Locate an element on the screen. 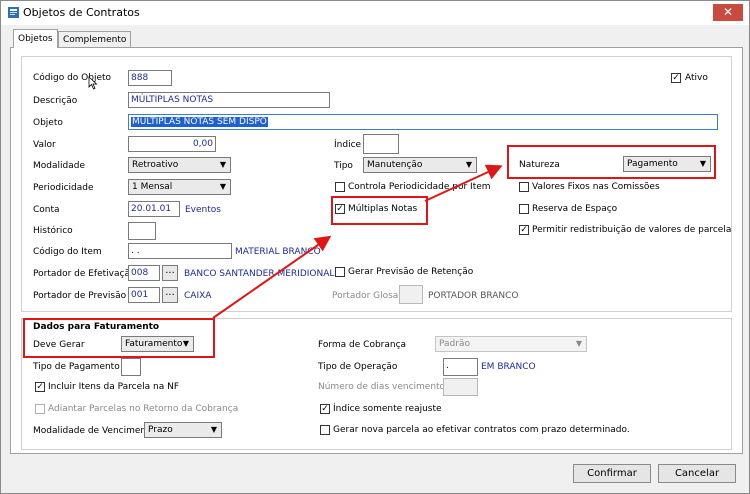 Image resolution: width=750 pixels, height=494 pixels. cancelar-button: Cancelar is located at coordinates (697, 473).